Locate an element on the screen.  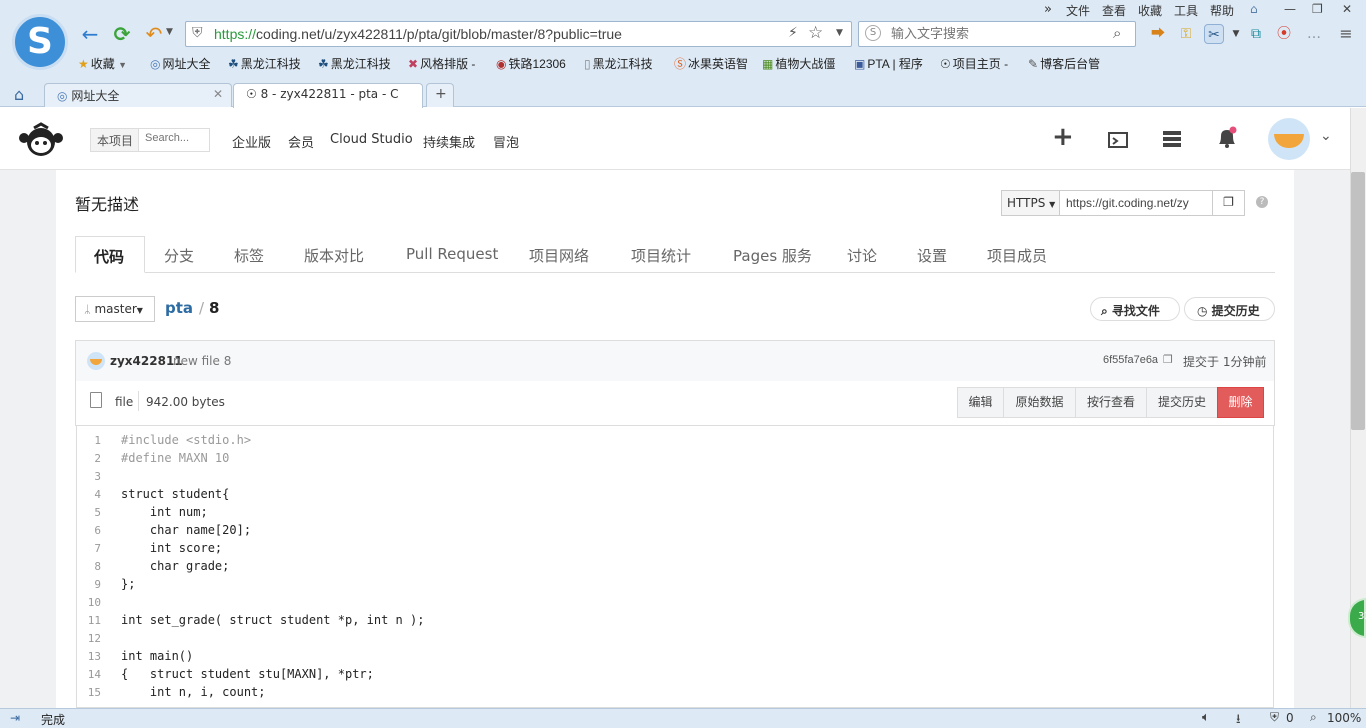
menu-icon: ≡ is located at coordinates (1346, 34).